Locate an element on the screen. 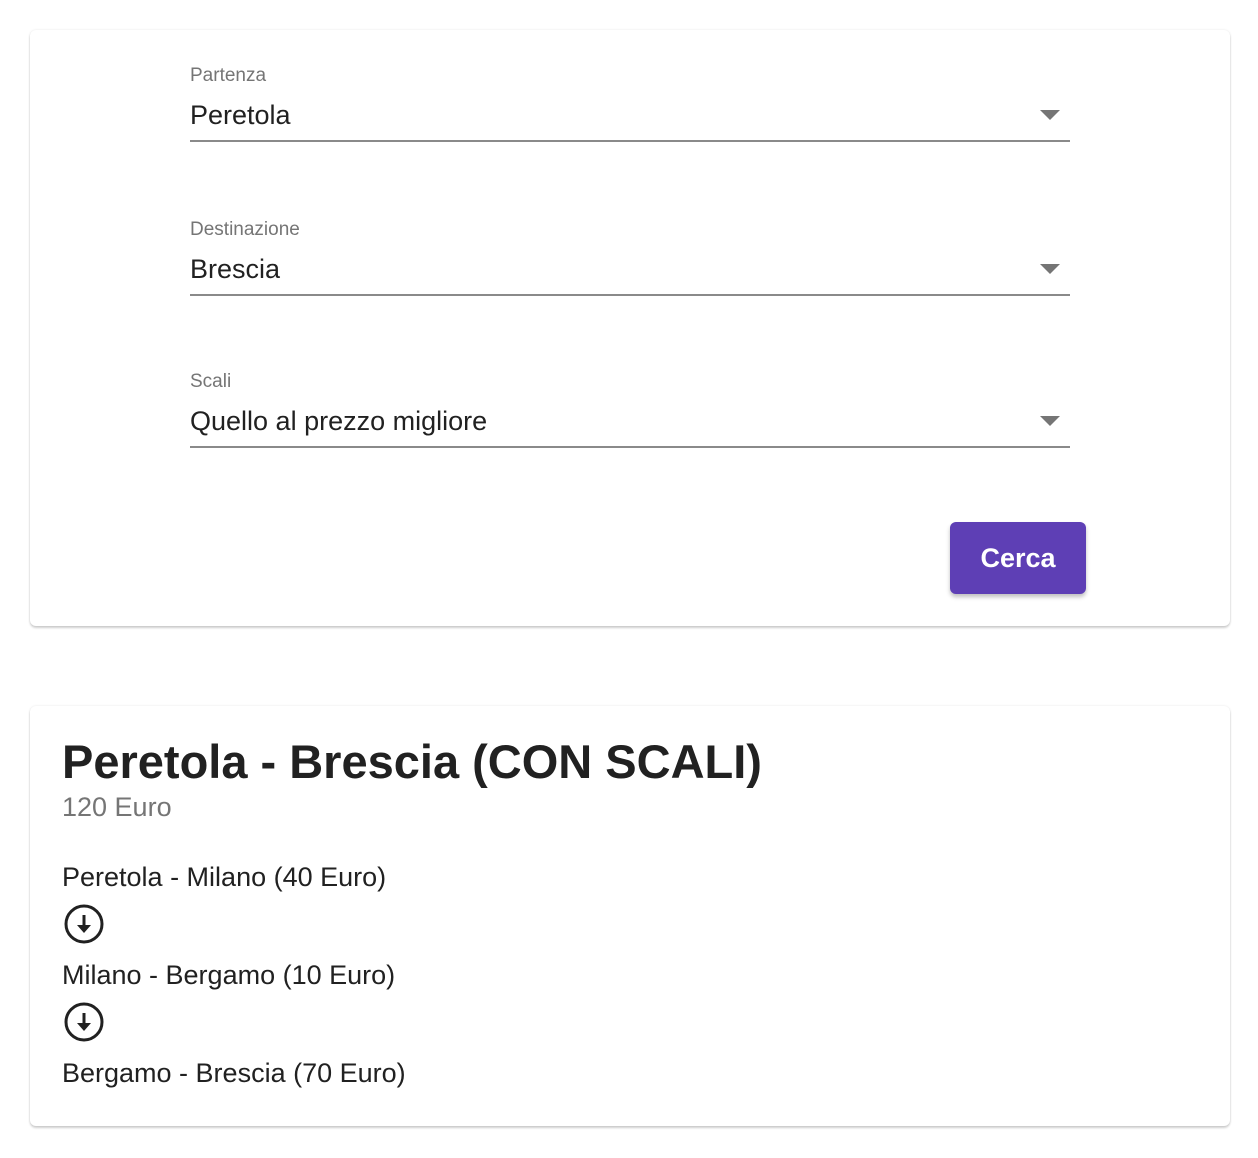 The image size is (1258, 1158). result-title: Peretola - Brescia (CON SCALI) is located at coordinates (412, 761).